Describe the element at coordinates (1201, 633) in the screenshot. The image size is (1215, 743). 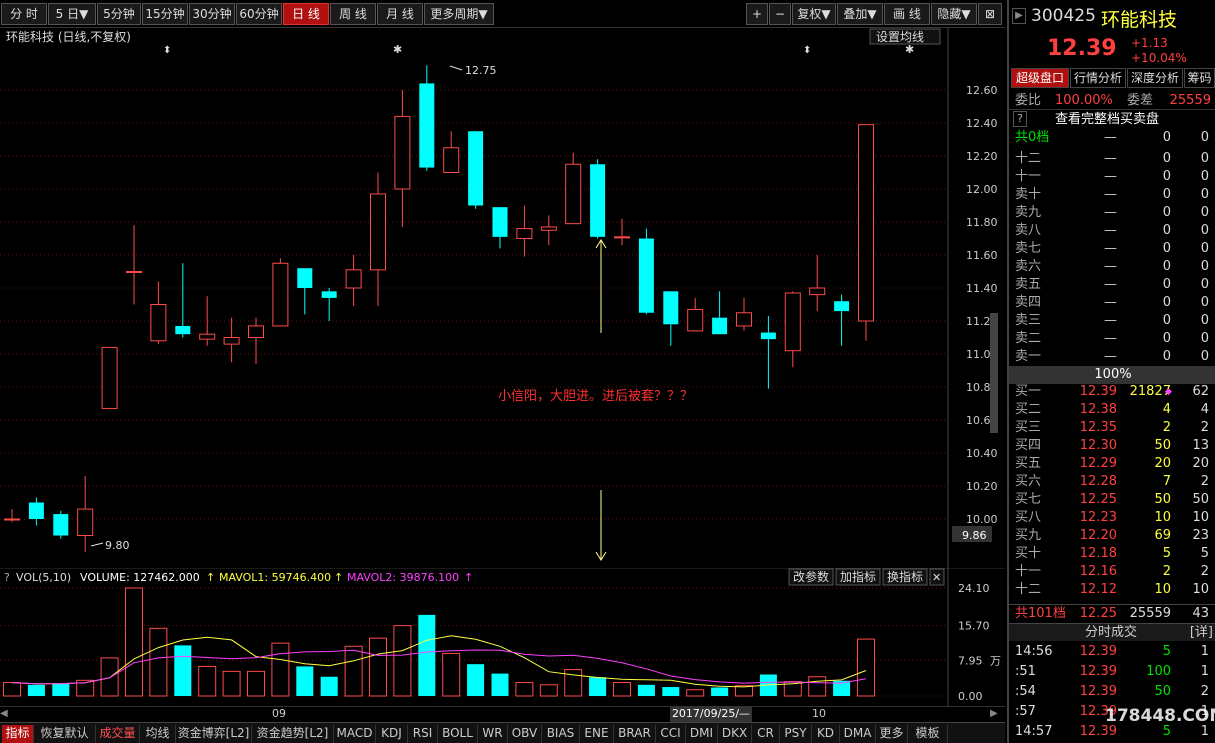
I see `trades-detail-link: [详]` at that location.